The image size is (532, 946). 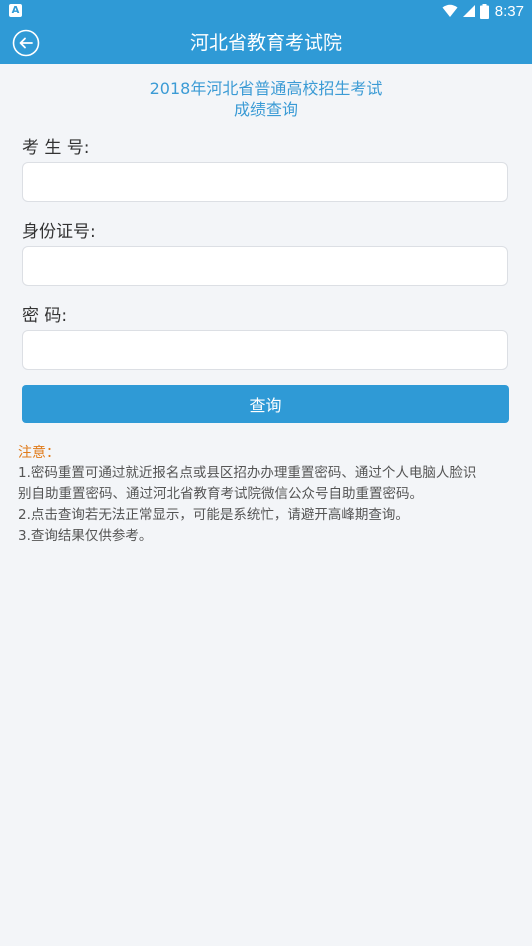 What do you see at coordinates (39, 453) in the screenshot?
I see `notice-title: 注意：` at bounding box center [39, 453].